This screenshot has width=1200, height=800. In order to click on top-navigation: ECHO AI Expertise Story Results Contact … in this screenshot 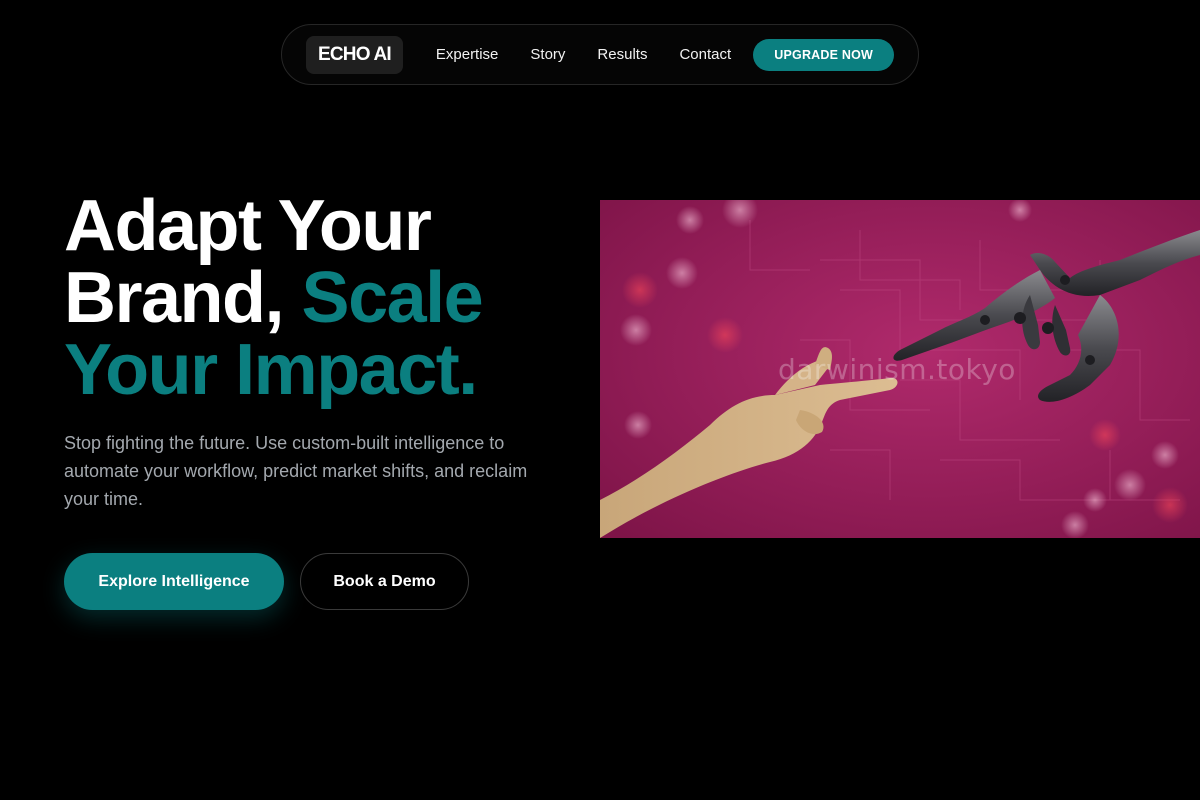, I will do `click(600, 54)`.